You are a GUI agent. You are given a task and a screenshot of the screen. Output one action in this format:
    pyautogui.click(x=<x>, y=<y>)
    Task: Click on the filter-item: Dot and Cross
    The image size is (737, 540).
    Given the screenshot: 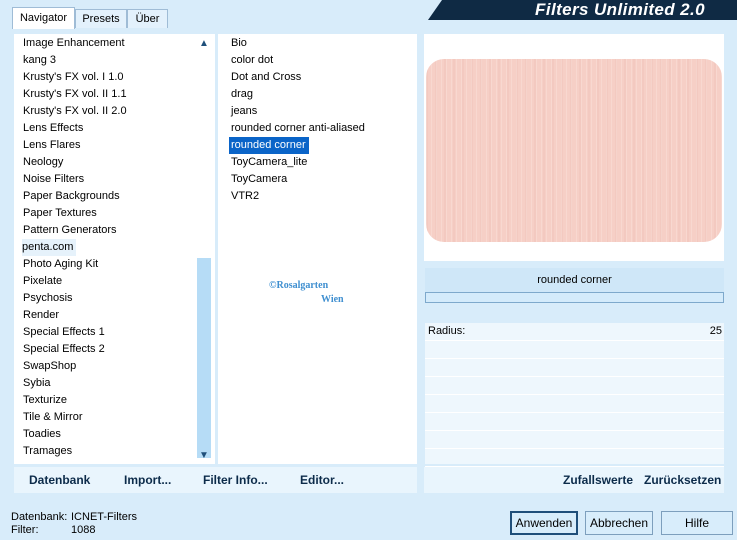 What is the action you would take?
    pyautogui.click(x=266, y=77)
    